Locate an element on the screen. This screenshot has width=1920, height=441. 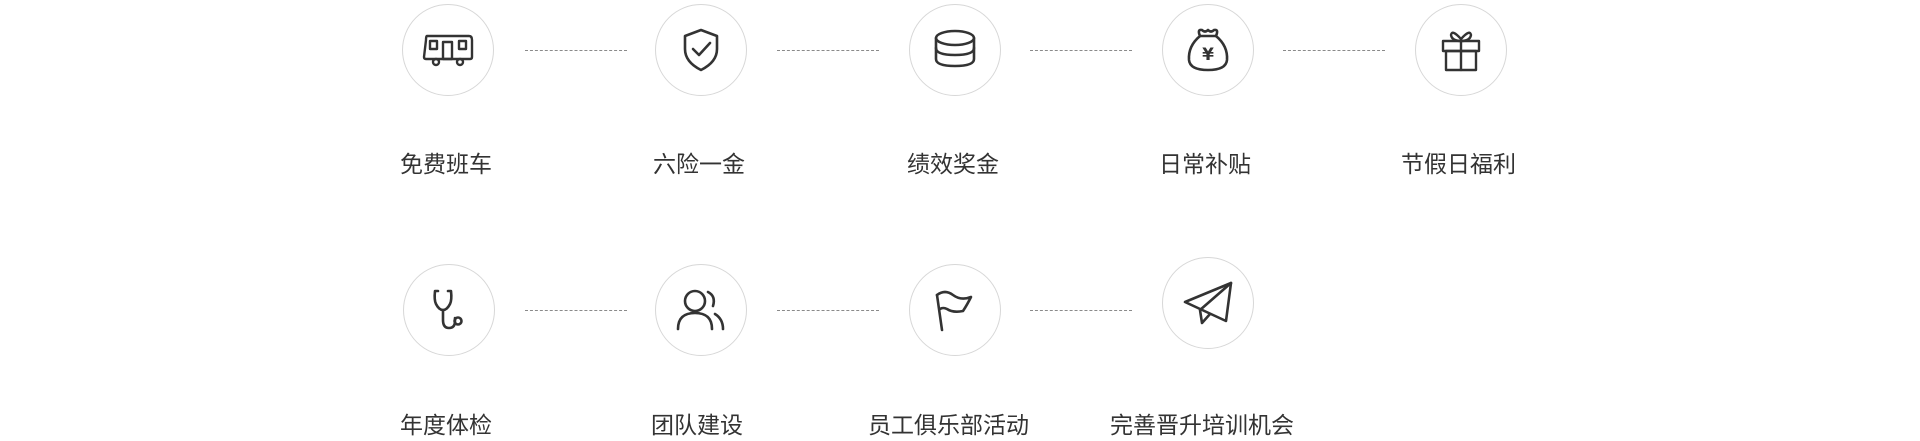
benefit-item-insurance is located at coordinates (701, 50).